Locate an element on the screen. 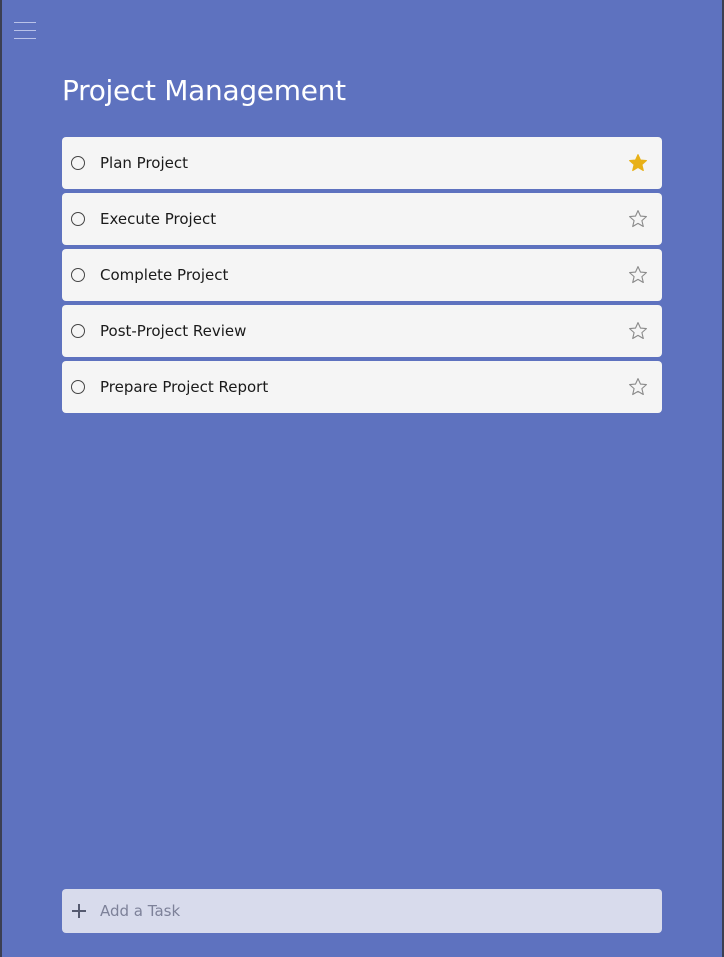 This screenshot has width=724, height=957. task-item: Post-Project Review is located at coordinates (362, 331).